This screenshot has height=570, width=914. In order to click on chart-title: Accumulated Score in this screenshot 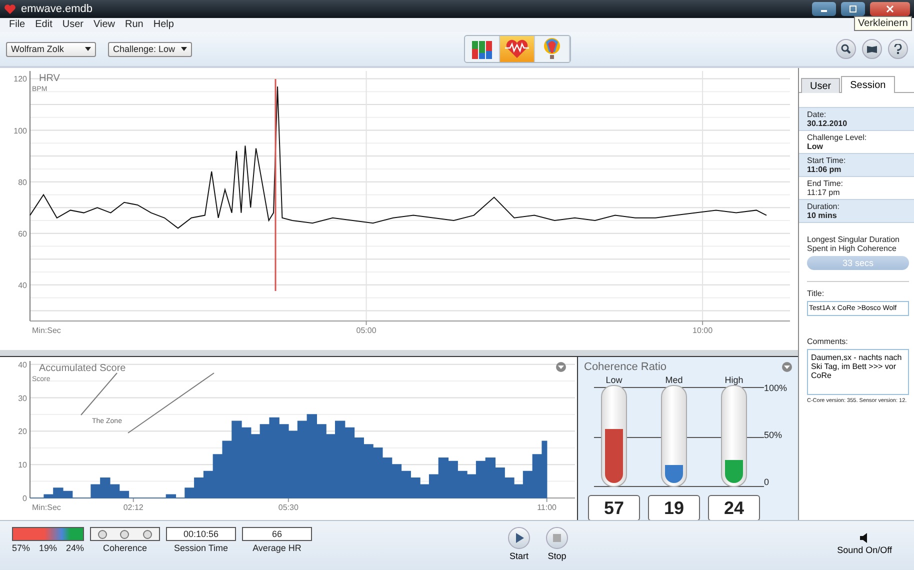, I will do `click(82, 368)`.